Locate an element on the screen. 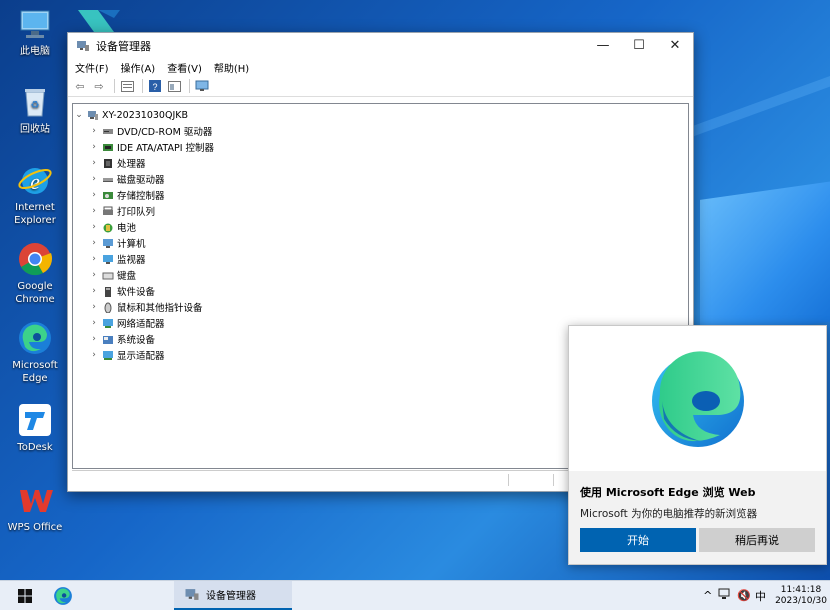  dvd-drive-icon is located at coordinates (108, 131).